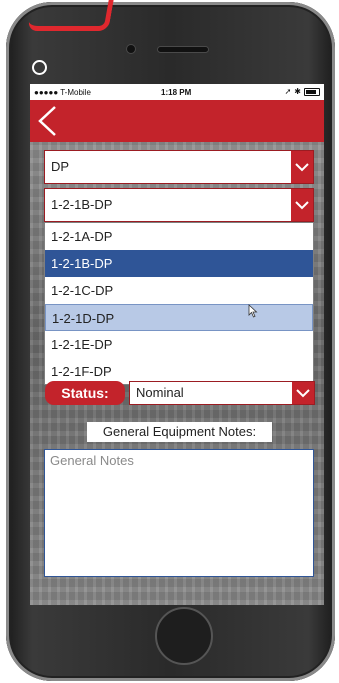  I want to click on battery-icon, so click(312, 91).